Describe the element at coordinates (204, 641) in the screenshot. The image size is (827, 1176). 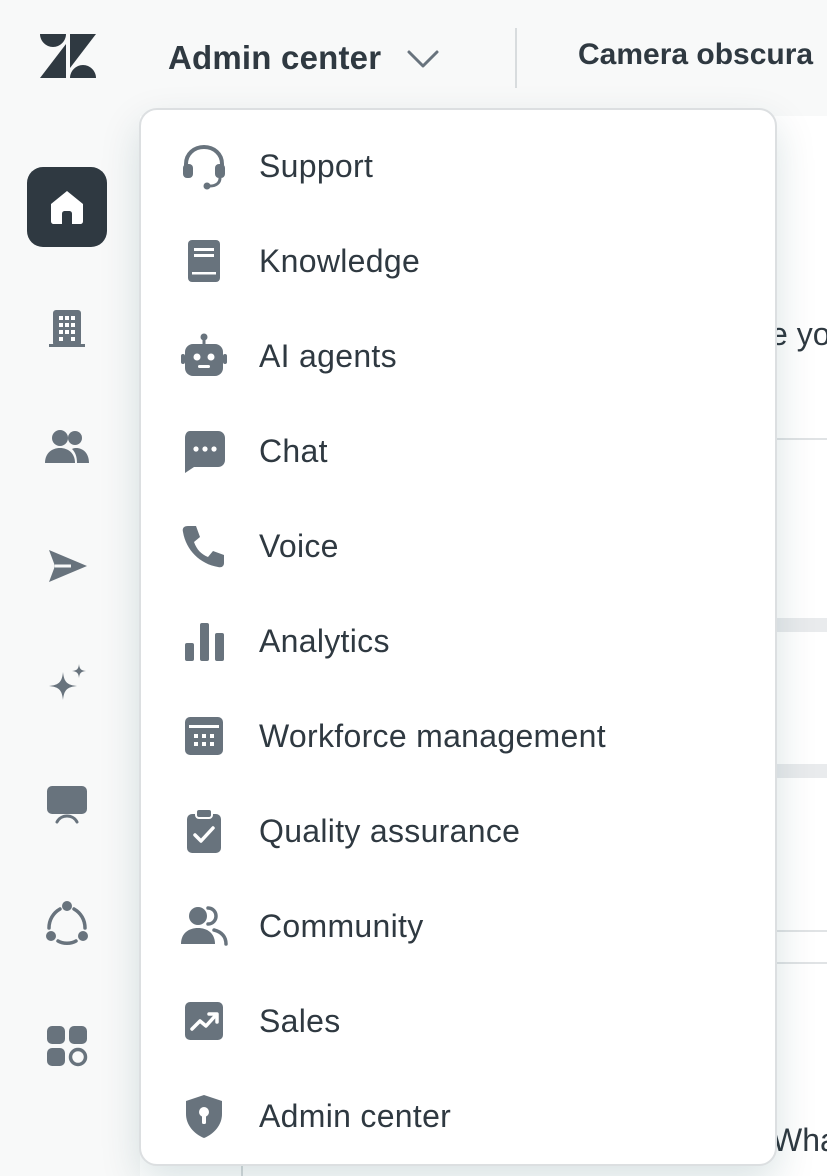
I see `bar-chart-icon` at that location.